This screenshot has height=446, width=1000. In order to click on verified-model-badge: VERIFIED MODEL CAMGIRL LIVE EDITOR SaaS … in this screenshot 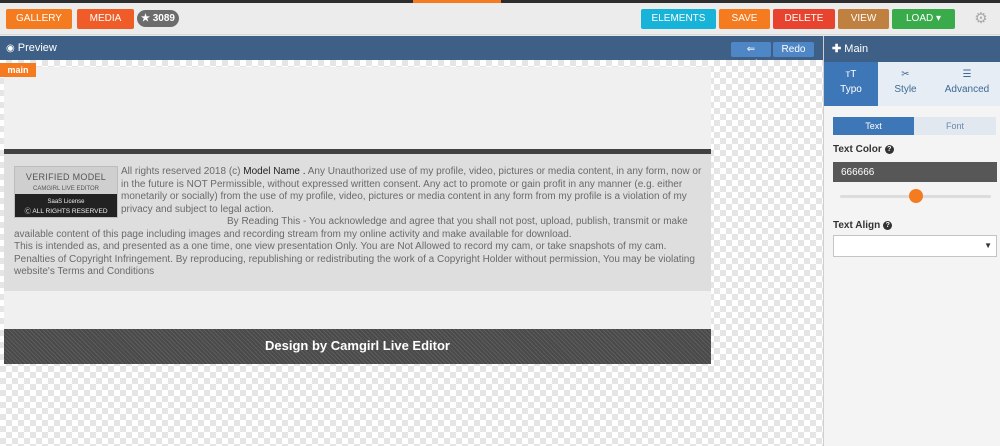, I will do `click(66, 192)`.